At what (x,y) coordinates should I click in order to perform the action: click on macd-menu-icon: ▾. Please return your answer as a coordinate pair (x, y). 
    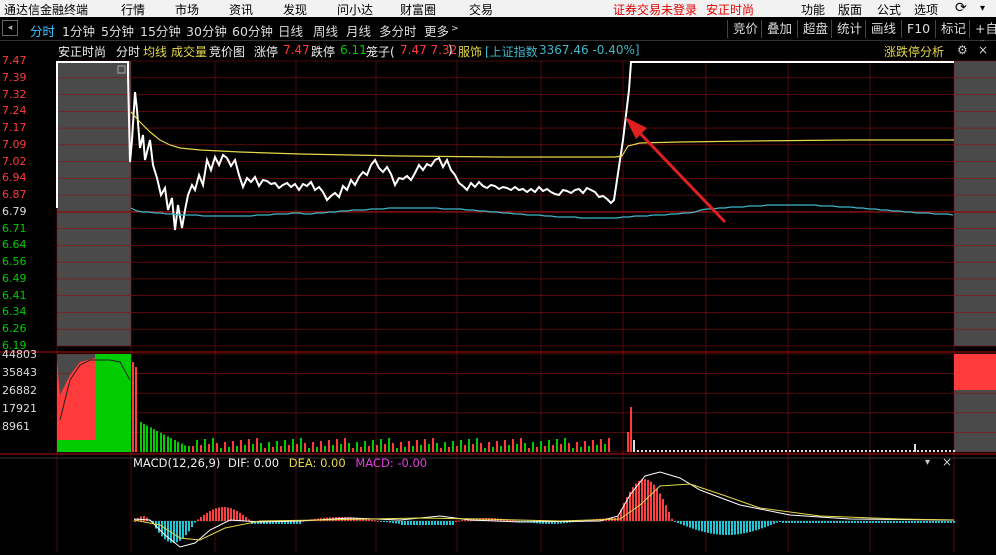
    Looking at the image, I should click on (927, 462).